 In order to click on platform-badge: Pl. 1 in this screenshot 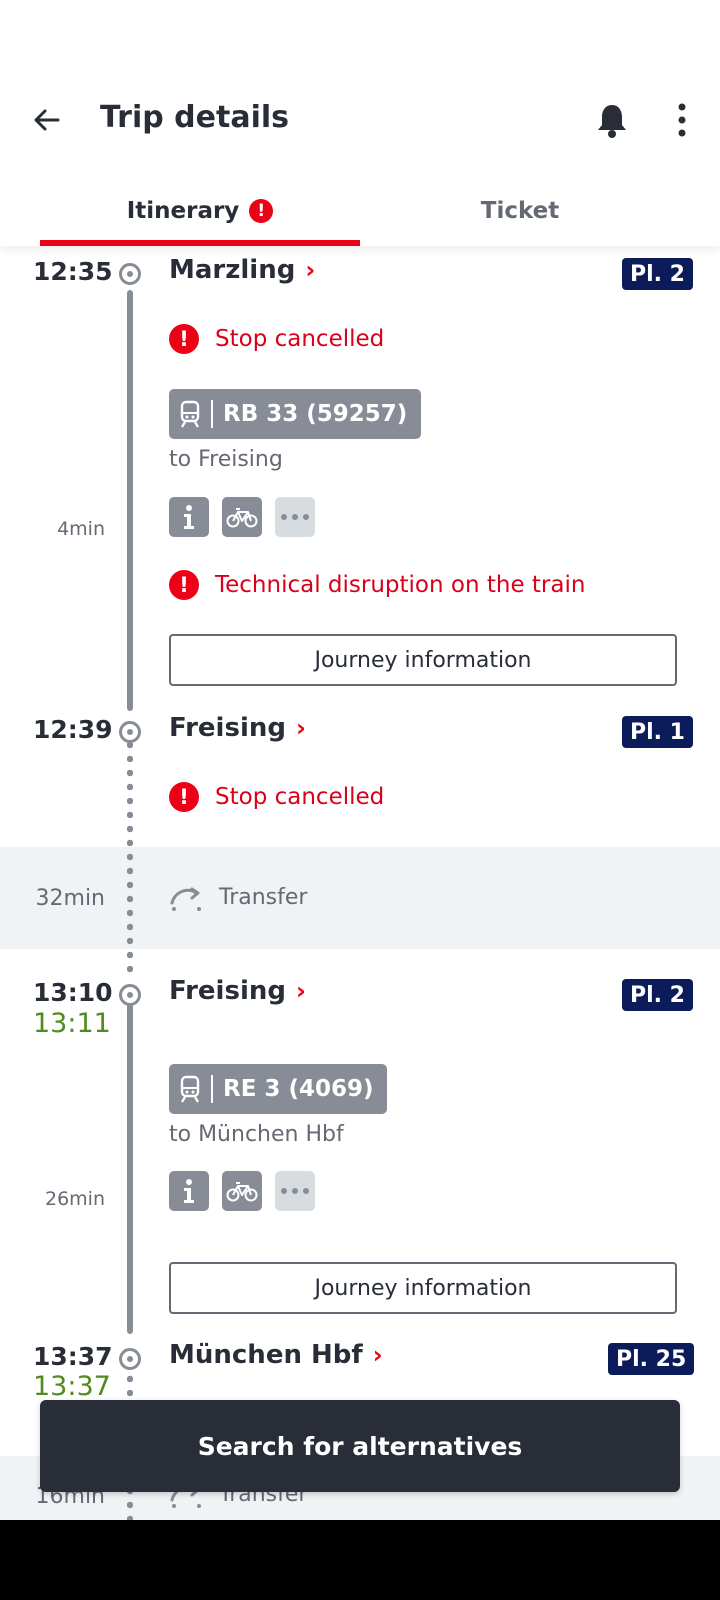, I will do `click(657, 732)`.